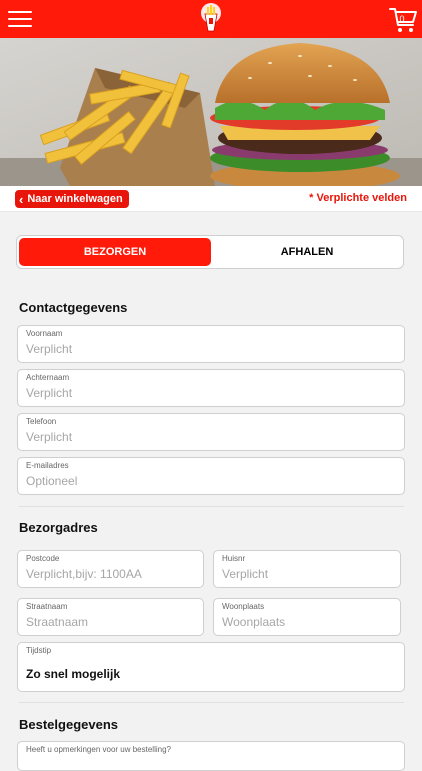 The height and width of the screenshot is (771, 422). I want to click on tab-afhalen: AFHALEN, so click(307, 252).